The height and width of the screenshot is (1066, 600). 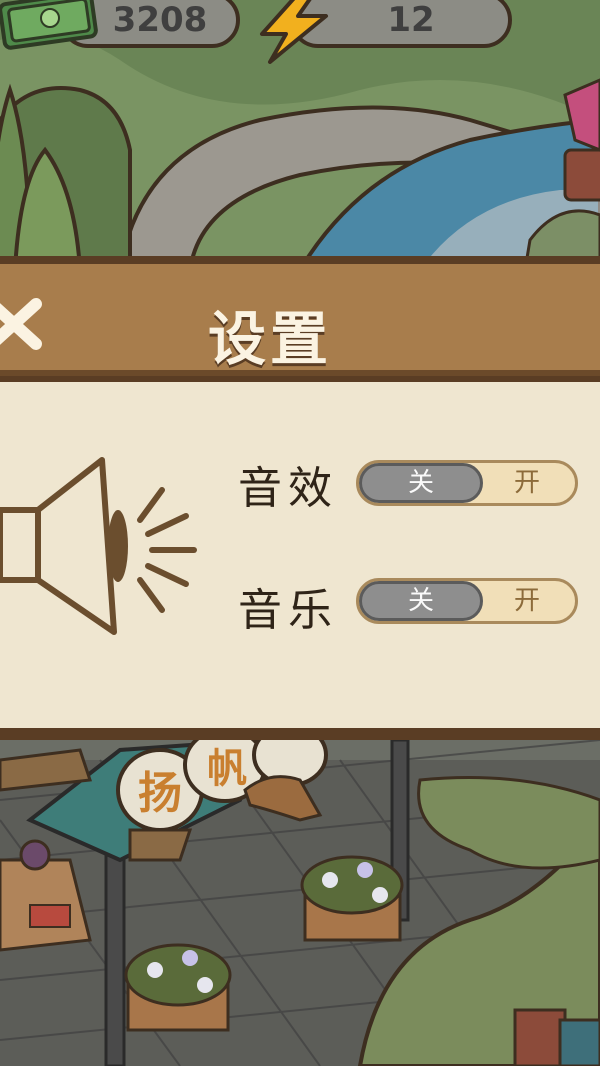 I want to click on shop-sign-char-1: 扬, so click(x=160, y=793).